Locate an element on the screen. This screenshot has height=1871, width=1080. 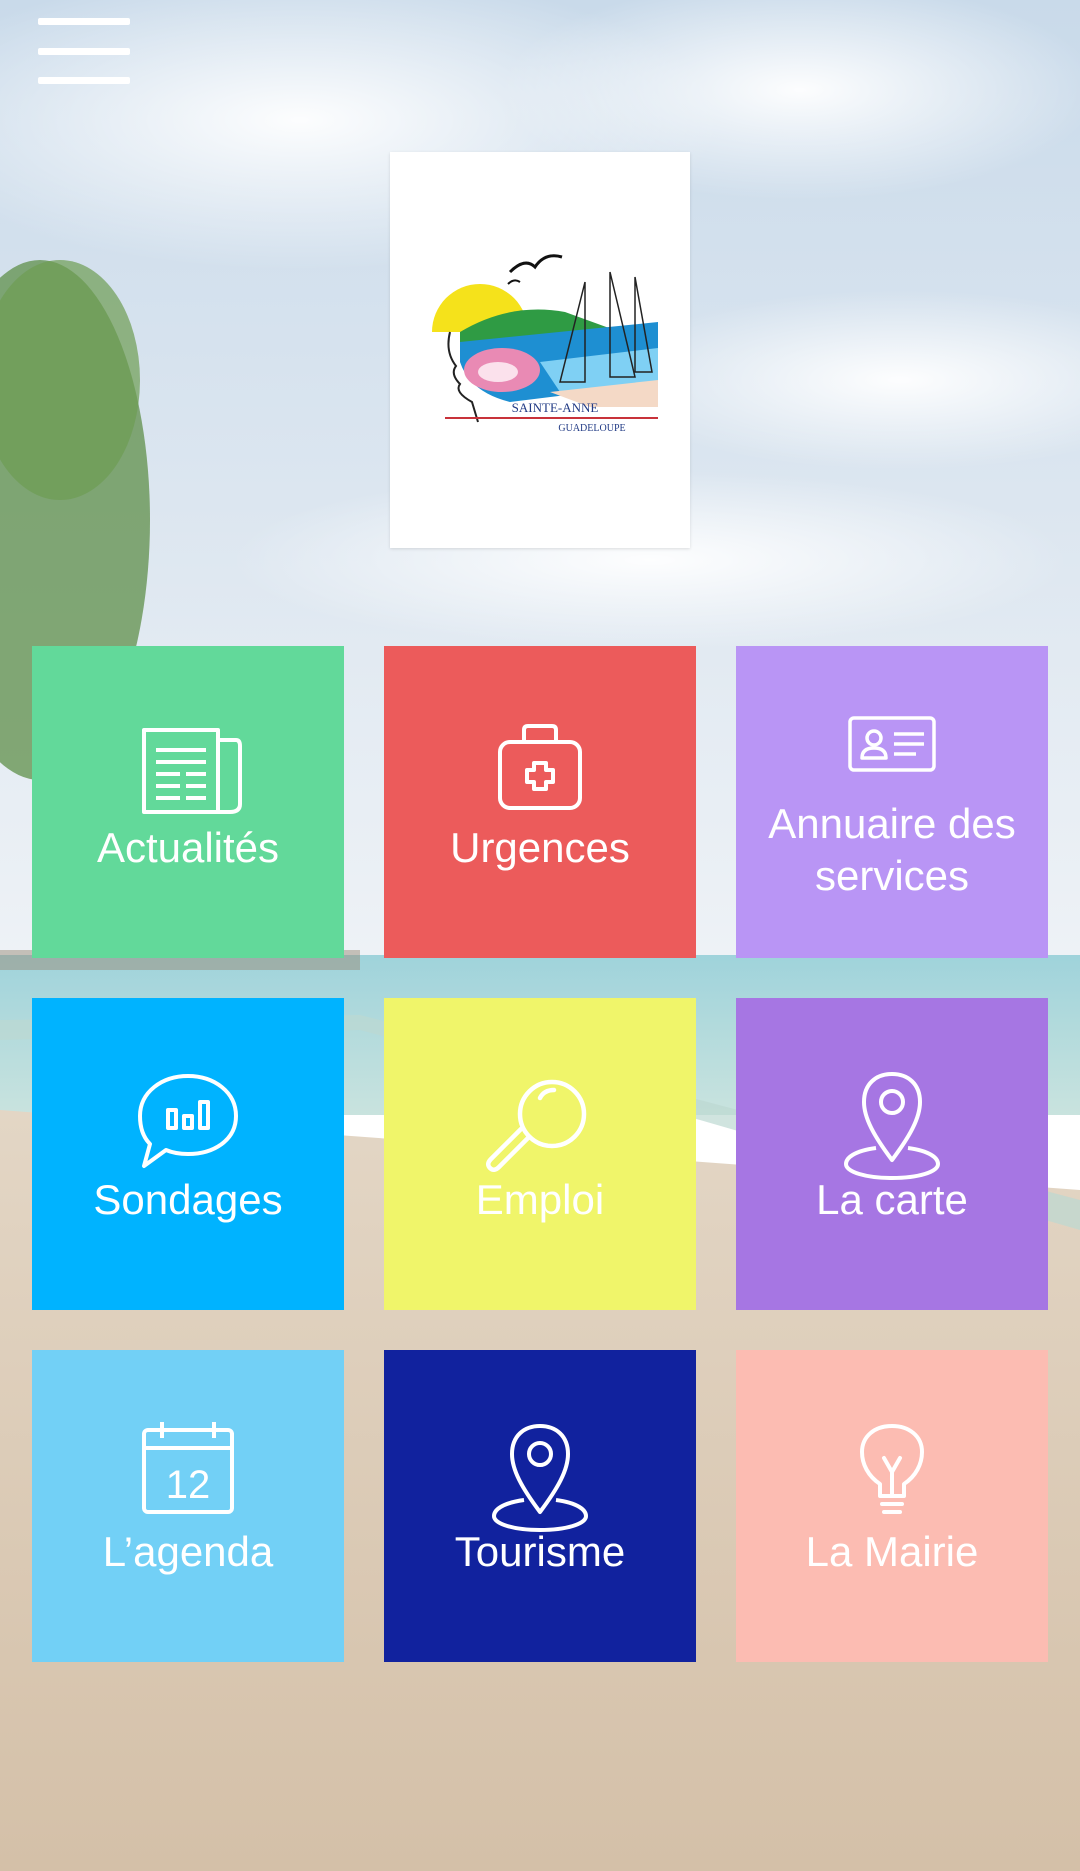
tile-annuaire-des-services: Annuaire des services is located at coordinates (892, 802).